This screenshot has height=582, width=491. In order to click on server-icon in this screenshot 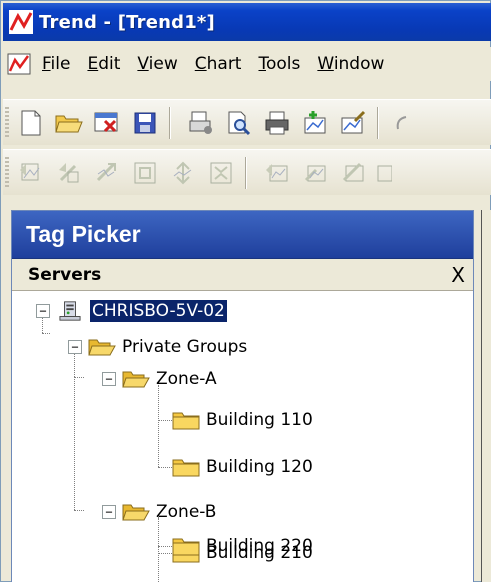, I will do `click(70, 311)`.